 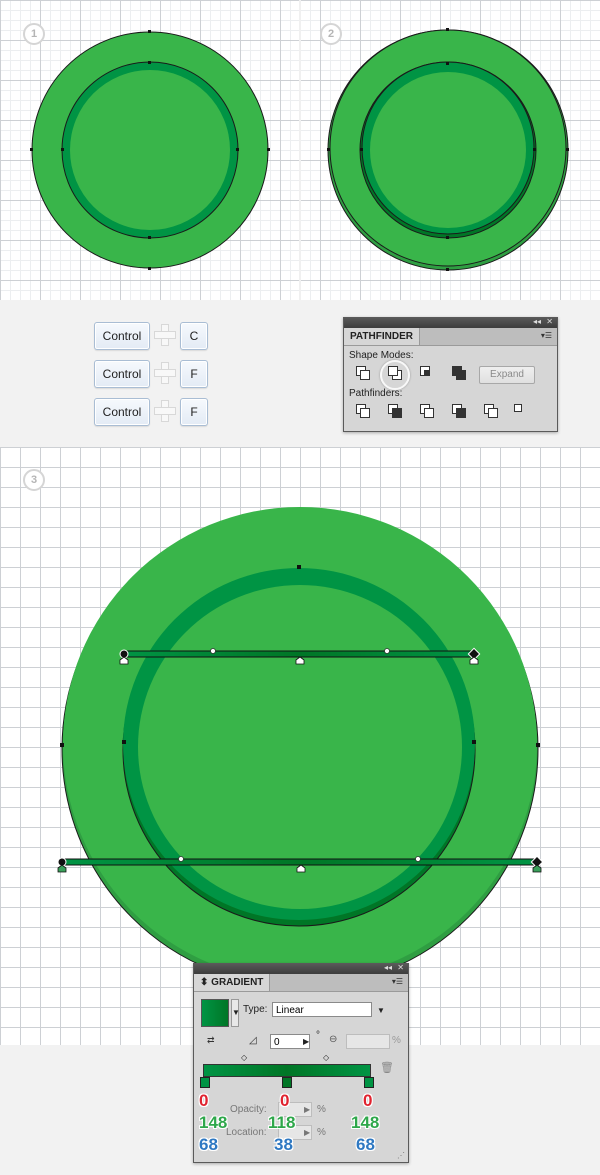 What do you see at coordinates (287, 1082) in the screenshot?
I see `gradient-stop-middle` at bounding box center [287, 1082].